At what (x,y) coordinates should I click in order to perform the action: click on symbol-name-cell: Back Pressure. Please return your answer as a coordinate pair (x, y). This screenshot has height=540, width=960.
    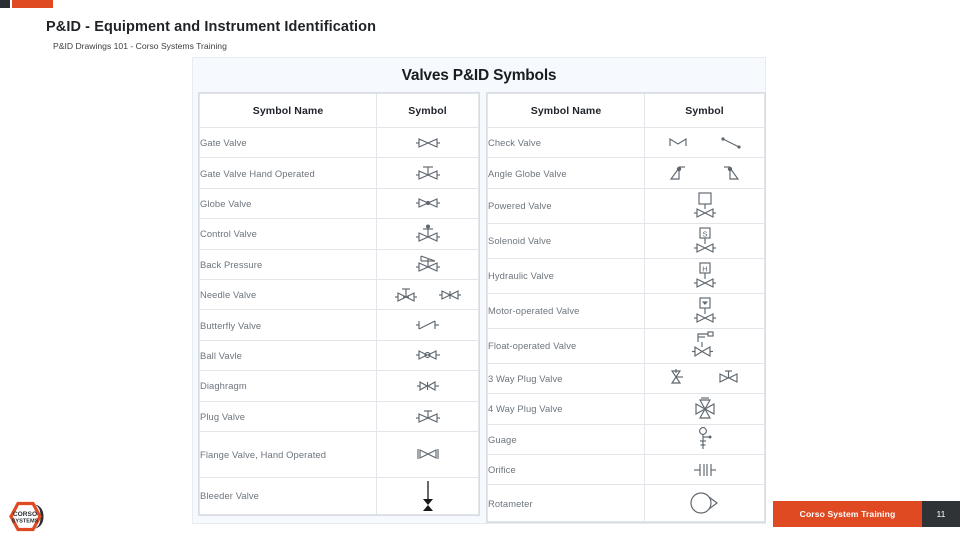
    Looking at the image, I should click on (288, 264).